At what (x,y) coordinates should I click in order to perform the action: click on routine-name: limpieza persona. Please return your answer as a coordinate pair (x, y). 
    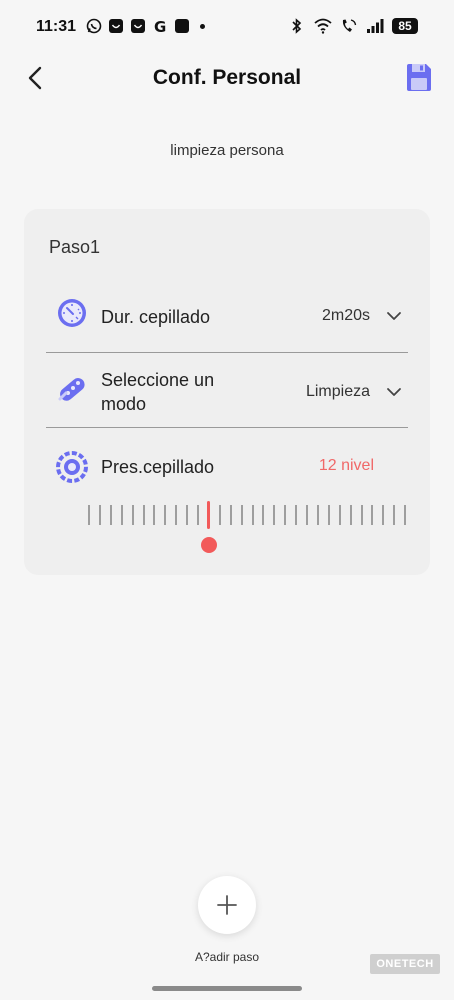
    Looking at the image, I should click on (227, 150).